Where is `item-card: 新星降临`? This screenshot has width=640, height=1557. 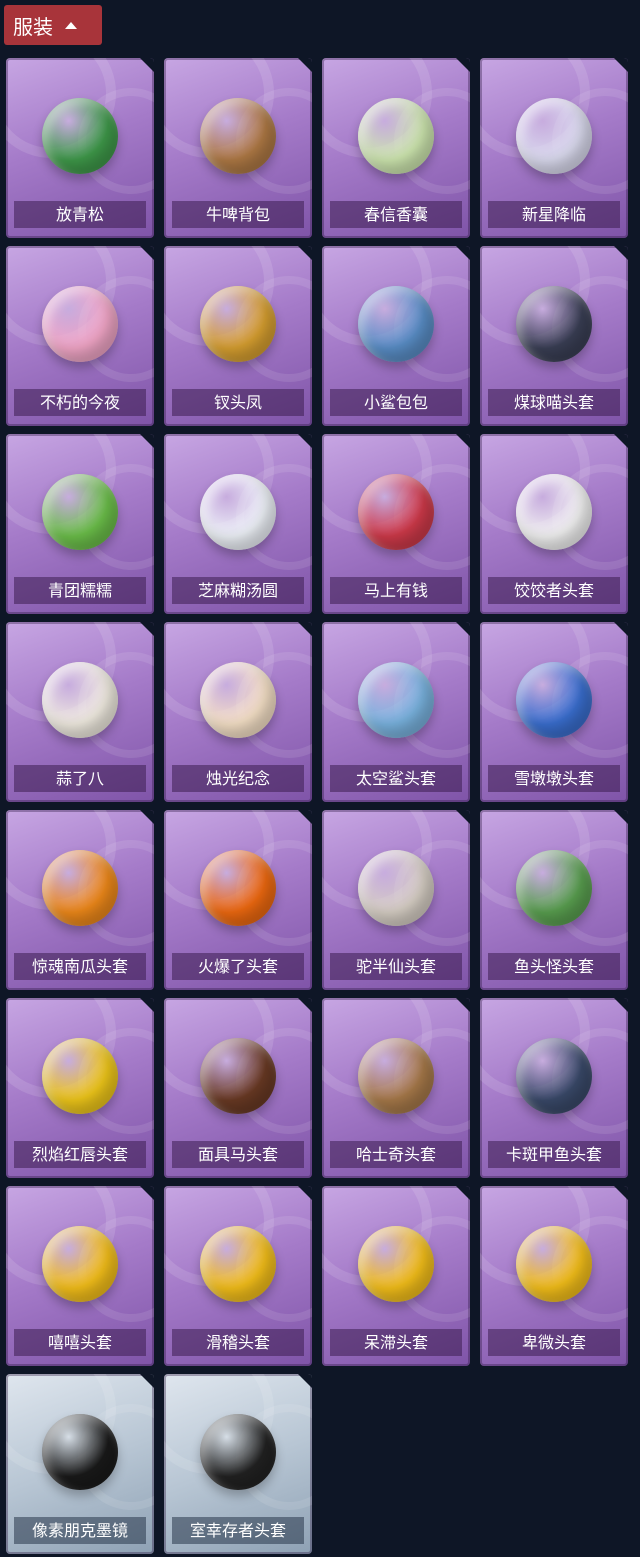 item-card: 新星降临 is located at coordinates (554, 148).